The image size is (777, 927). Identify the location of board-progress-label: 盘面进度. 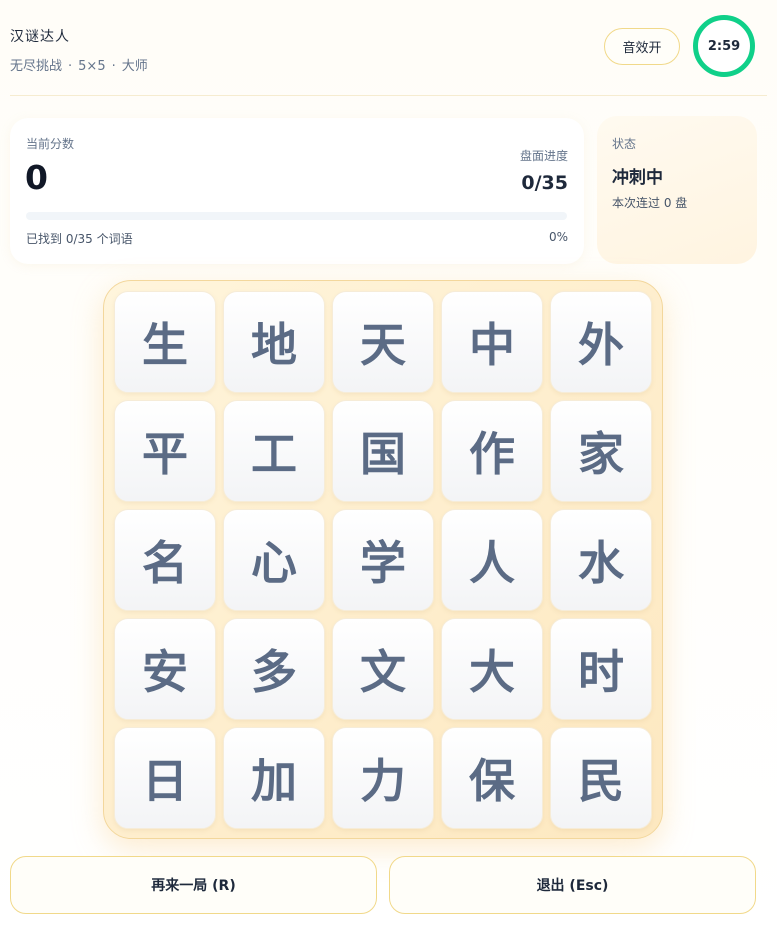
(543, 156).